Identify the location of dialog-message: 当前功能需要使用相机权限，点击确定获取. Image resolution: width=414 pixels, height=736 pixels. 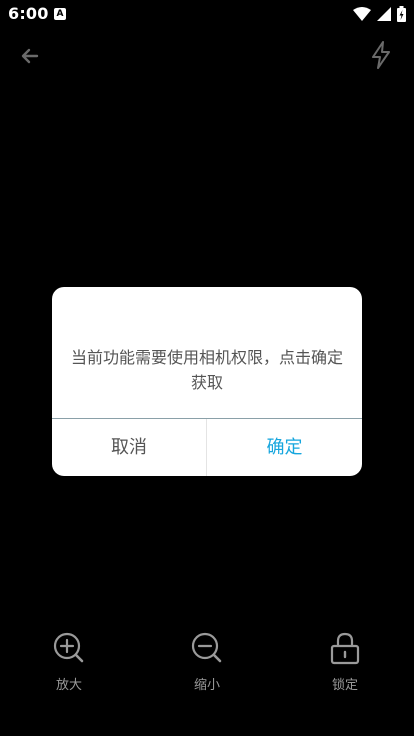
(206, 370).